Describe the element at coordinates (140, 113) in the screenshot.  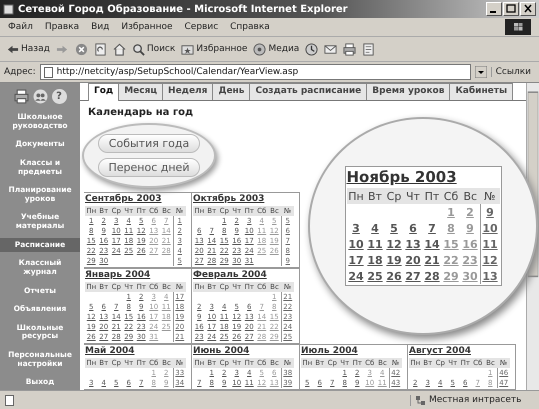
I see `page-title: Календарь на год` at that location.